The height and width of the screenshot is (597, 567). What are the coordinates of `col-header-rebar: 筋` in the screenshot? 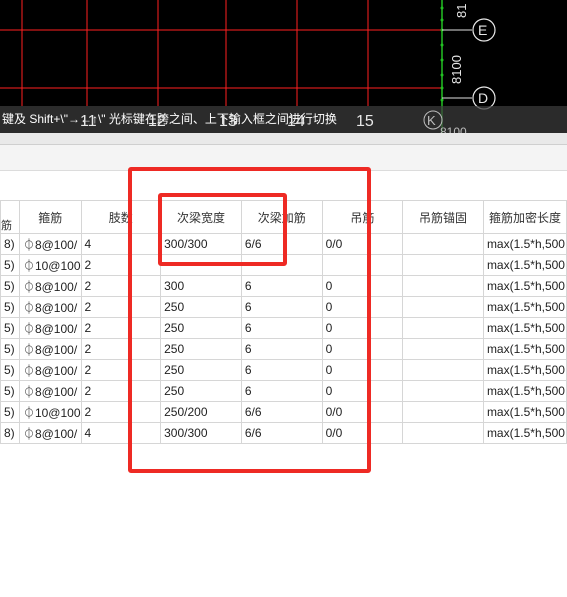 It's located at (10, 217).